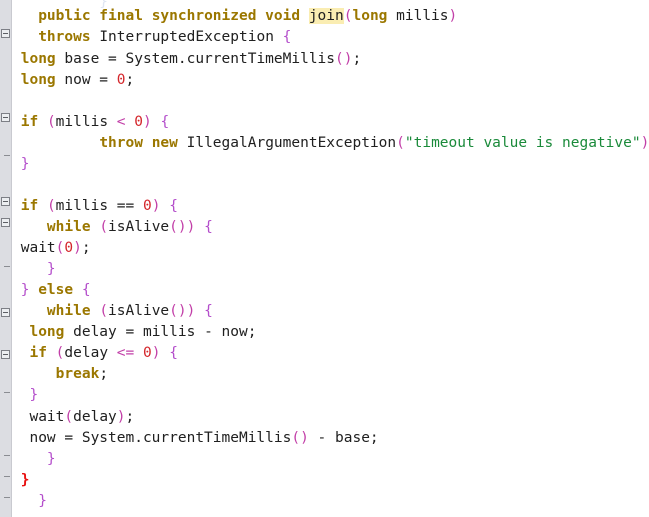 This screenshot has height=517, width=649. I want to click on code-line: long base = System.currentTimeMillis();, so click(330, 59).